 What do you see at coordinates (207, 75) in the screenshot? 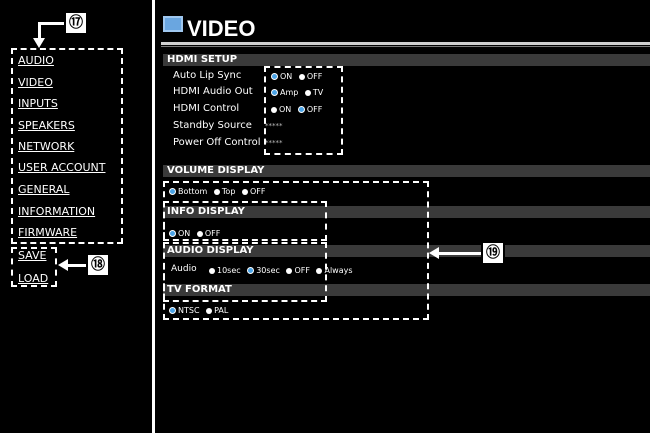
I see `label-auto-lip-sync: Auto Lip Sync` at bounding box center [207, 75].